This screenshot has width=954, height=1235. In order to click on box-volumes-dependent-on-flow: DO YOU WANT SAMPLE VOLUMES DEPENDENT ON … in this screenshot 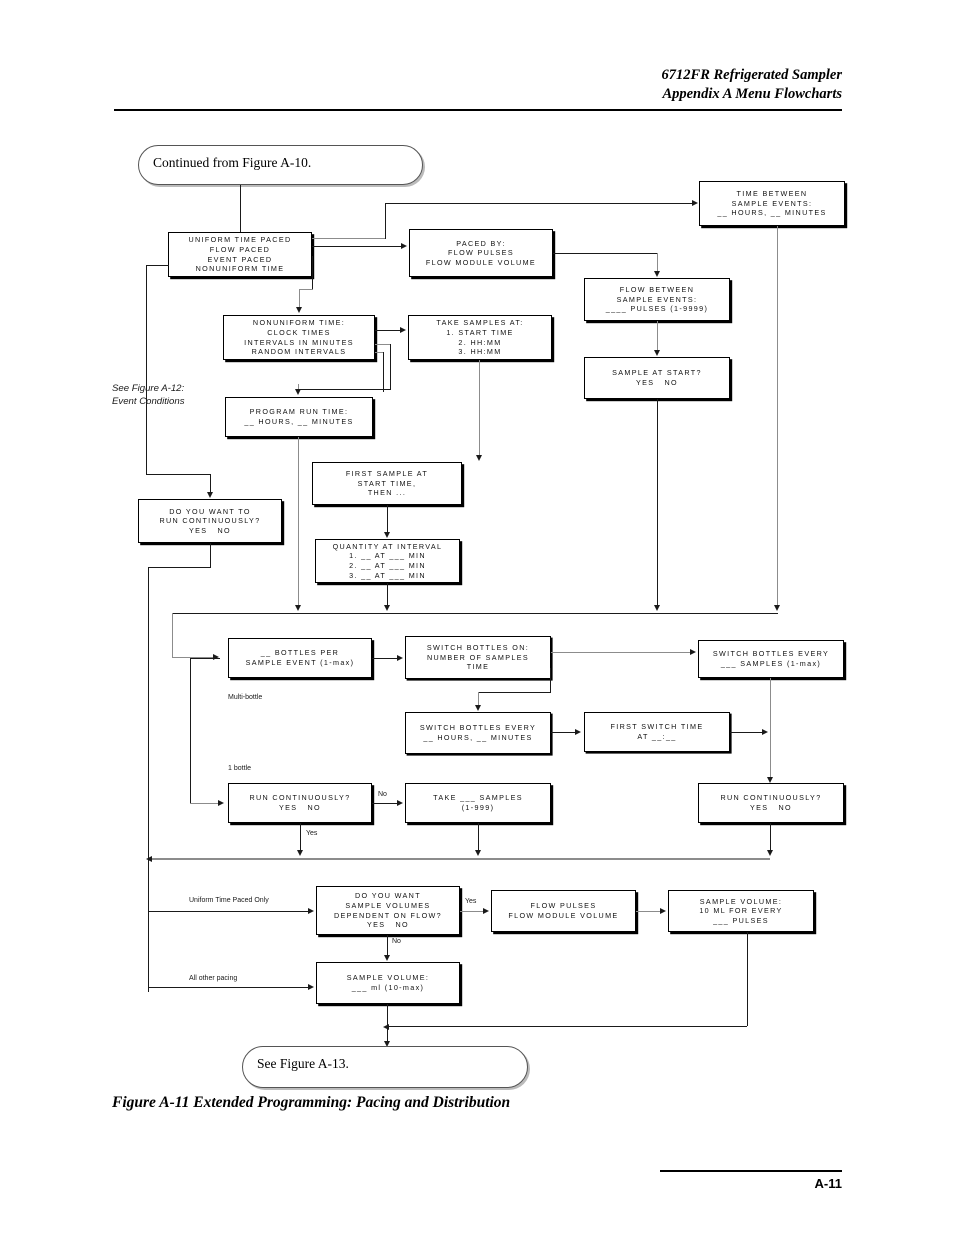, I will do `click(388, 910)`.